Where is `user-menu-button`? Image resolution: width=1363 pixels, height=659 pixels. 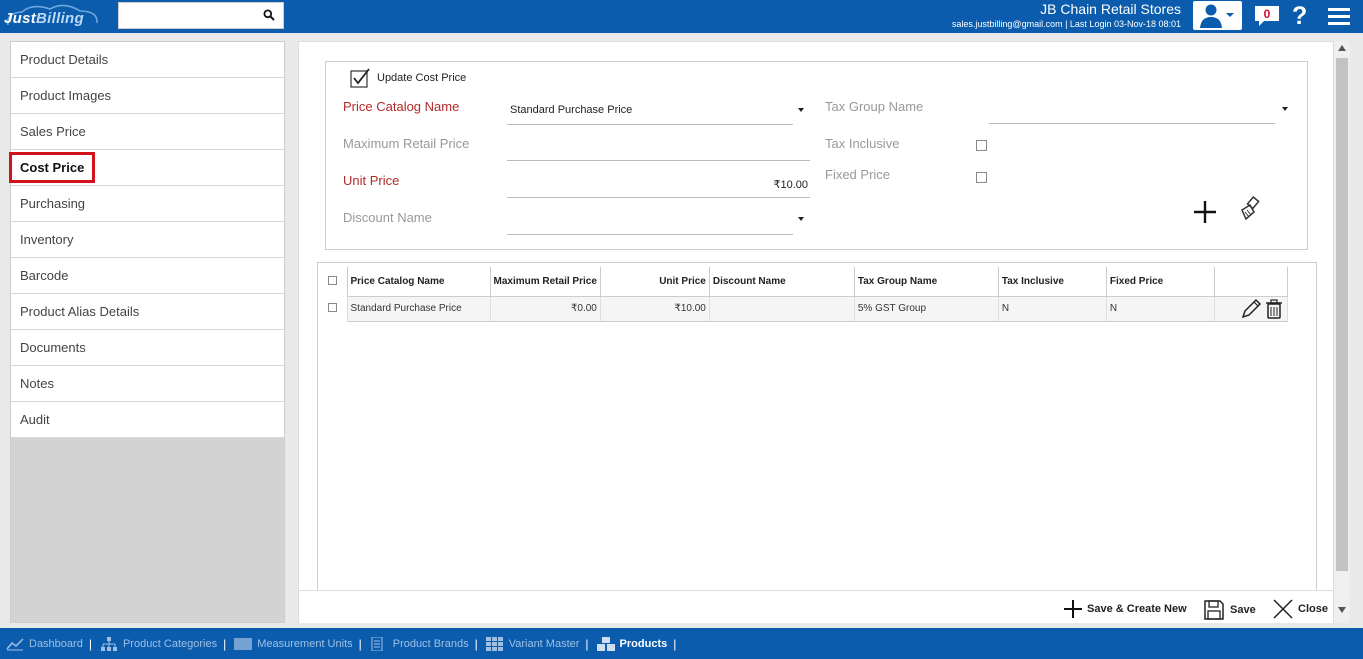
user-menu-button is located at coordinates (1217, 15).